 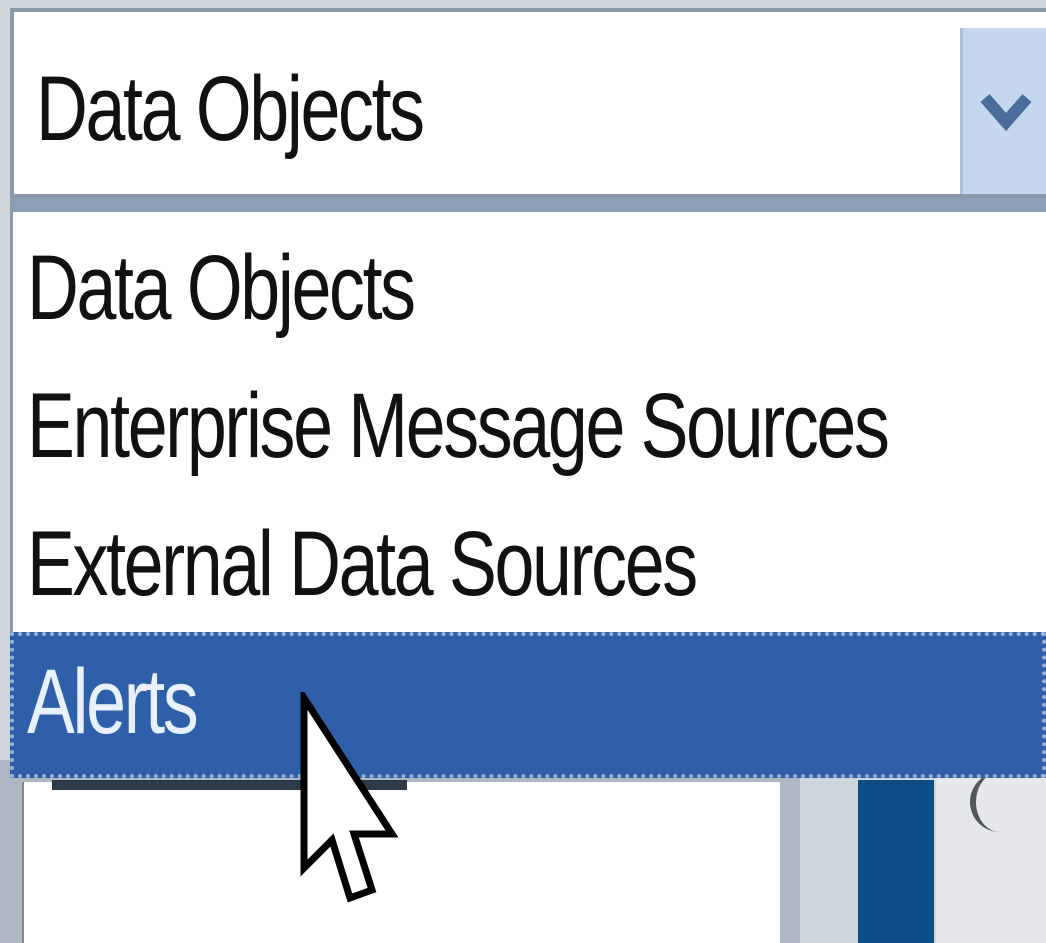 I want to click on option-label: External Data Sources, so click(x=362, y=564).